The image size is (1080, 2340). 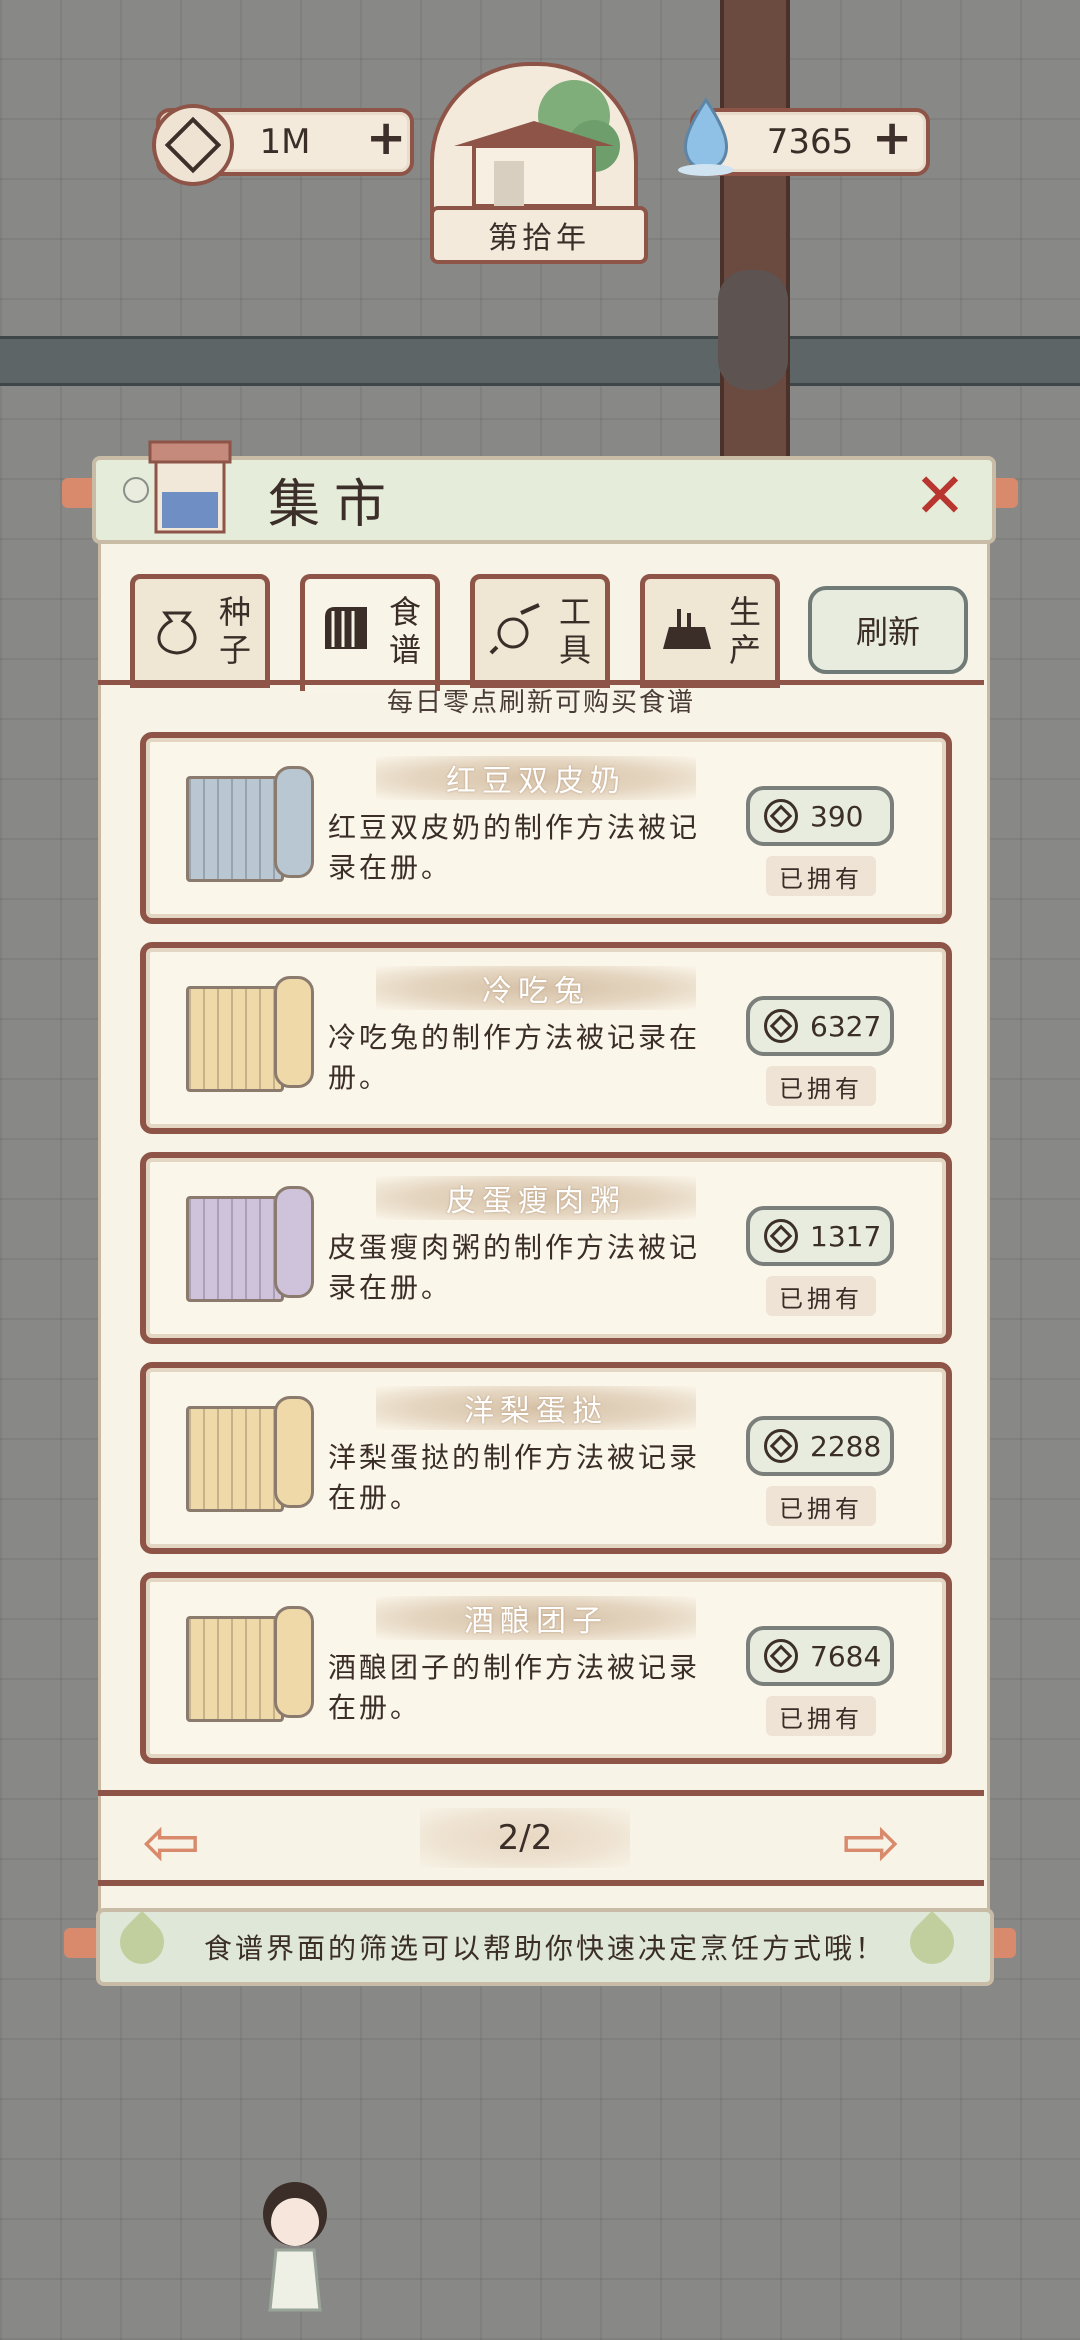 I want to click on market-stall-icon, so click(x=180, y=487).